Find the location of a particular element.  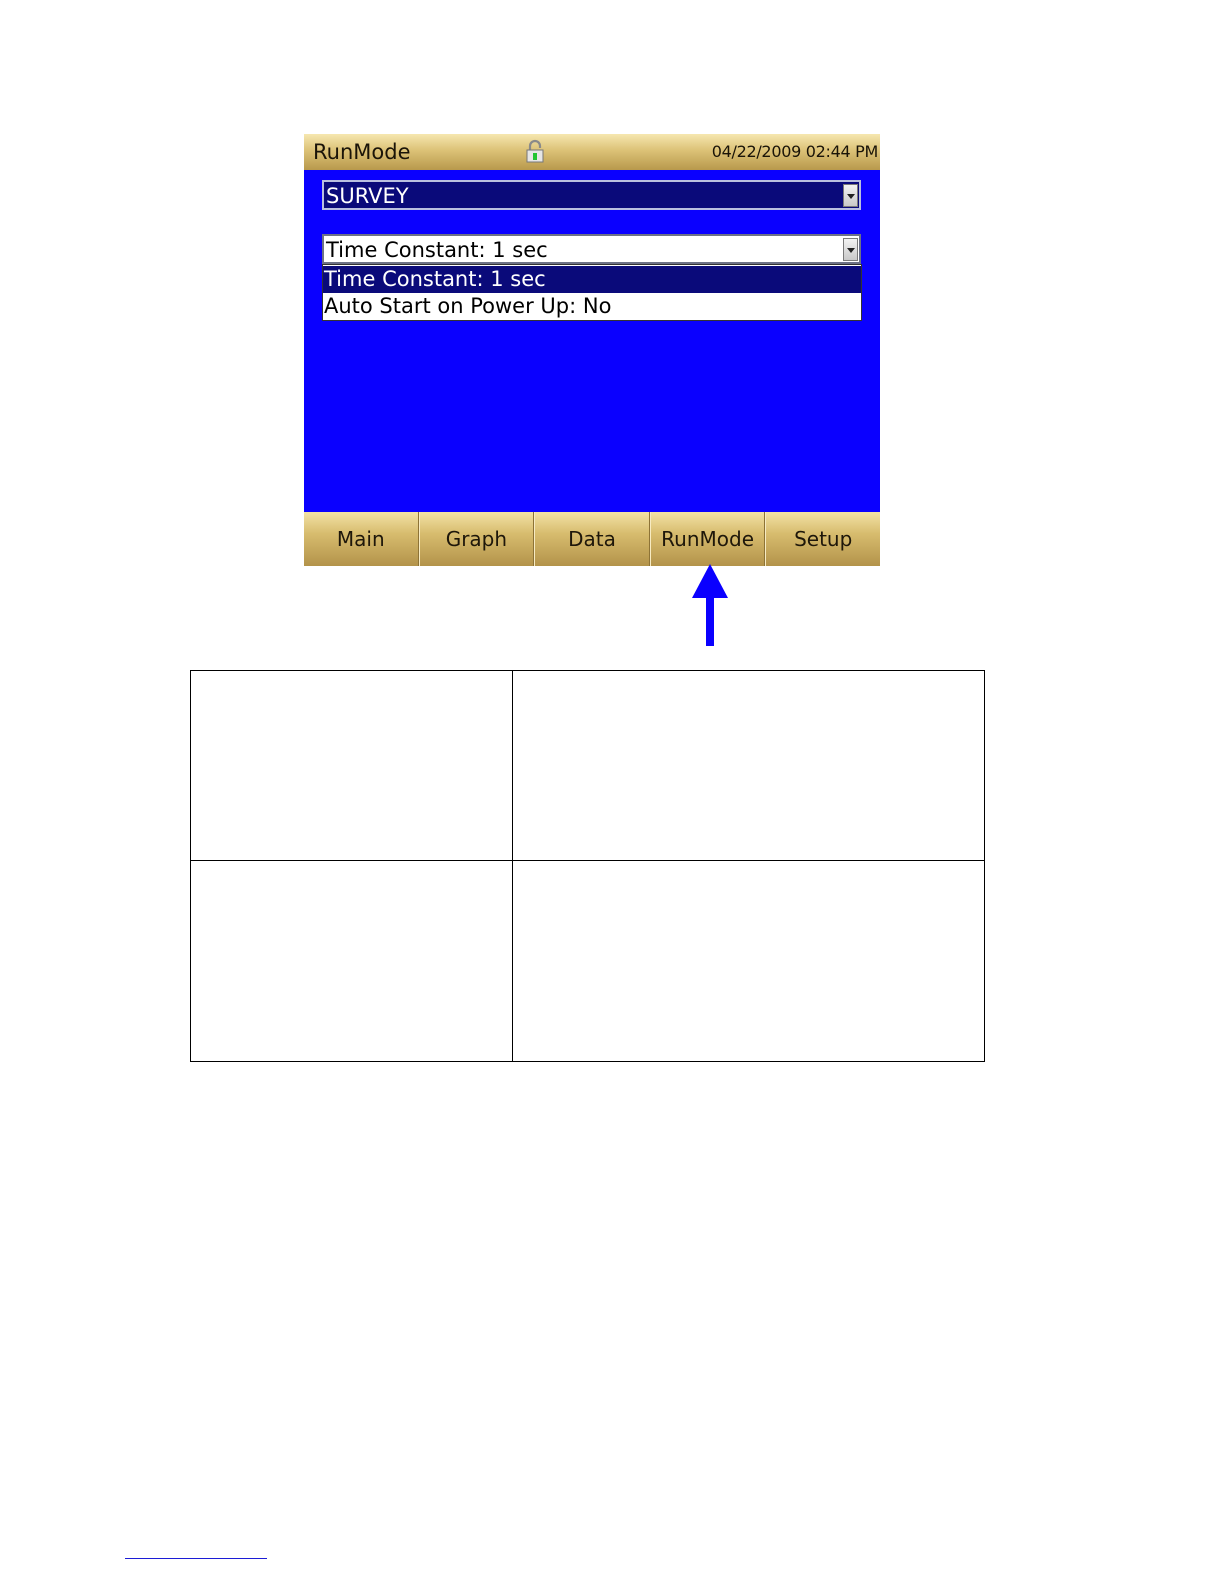

dropdown-option-time-constant: Time Constant: 1 sec is located at coordinates (592, 279).